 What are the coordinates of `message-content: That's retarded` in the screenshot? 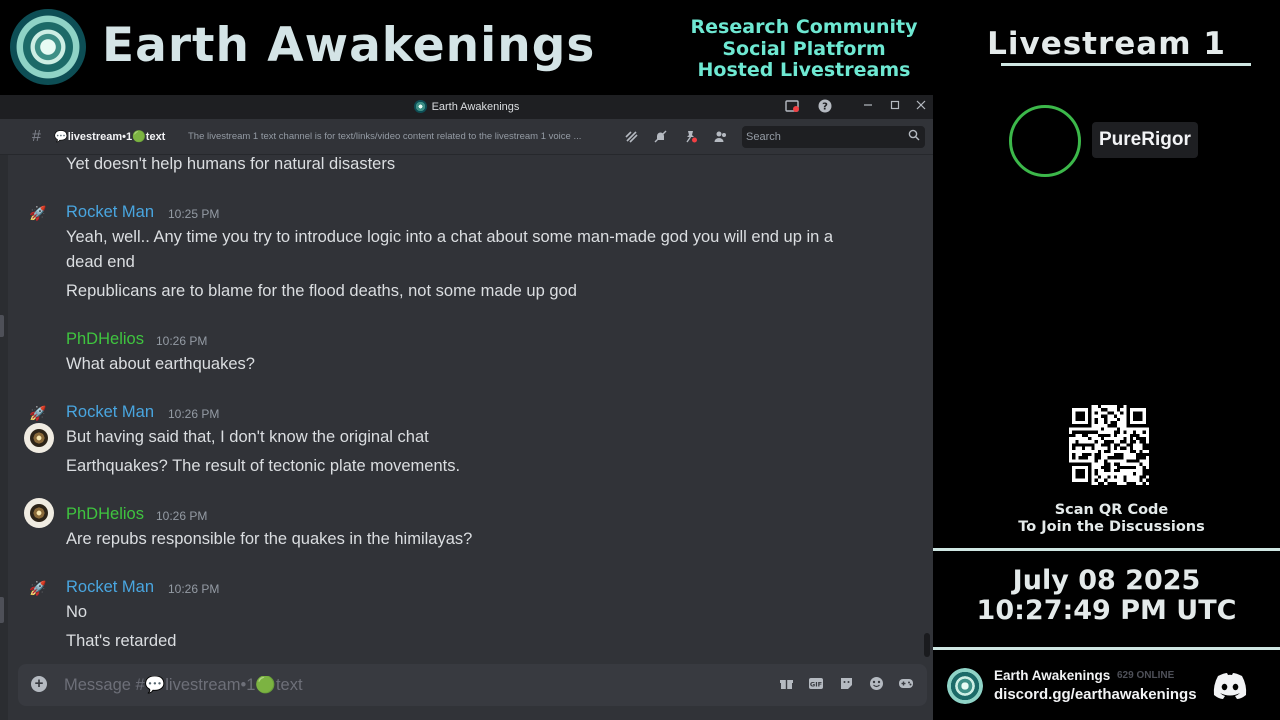 It's located at (121, 641).